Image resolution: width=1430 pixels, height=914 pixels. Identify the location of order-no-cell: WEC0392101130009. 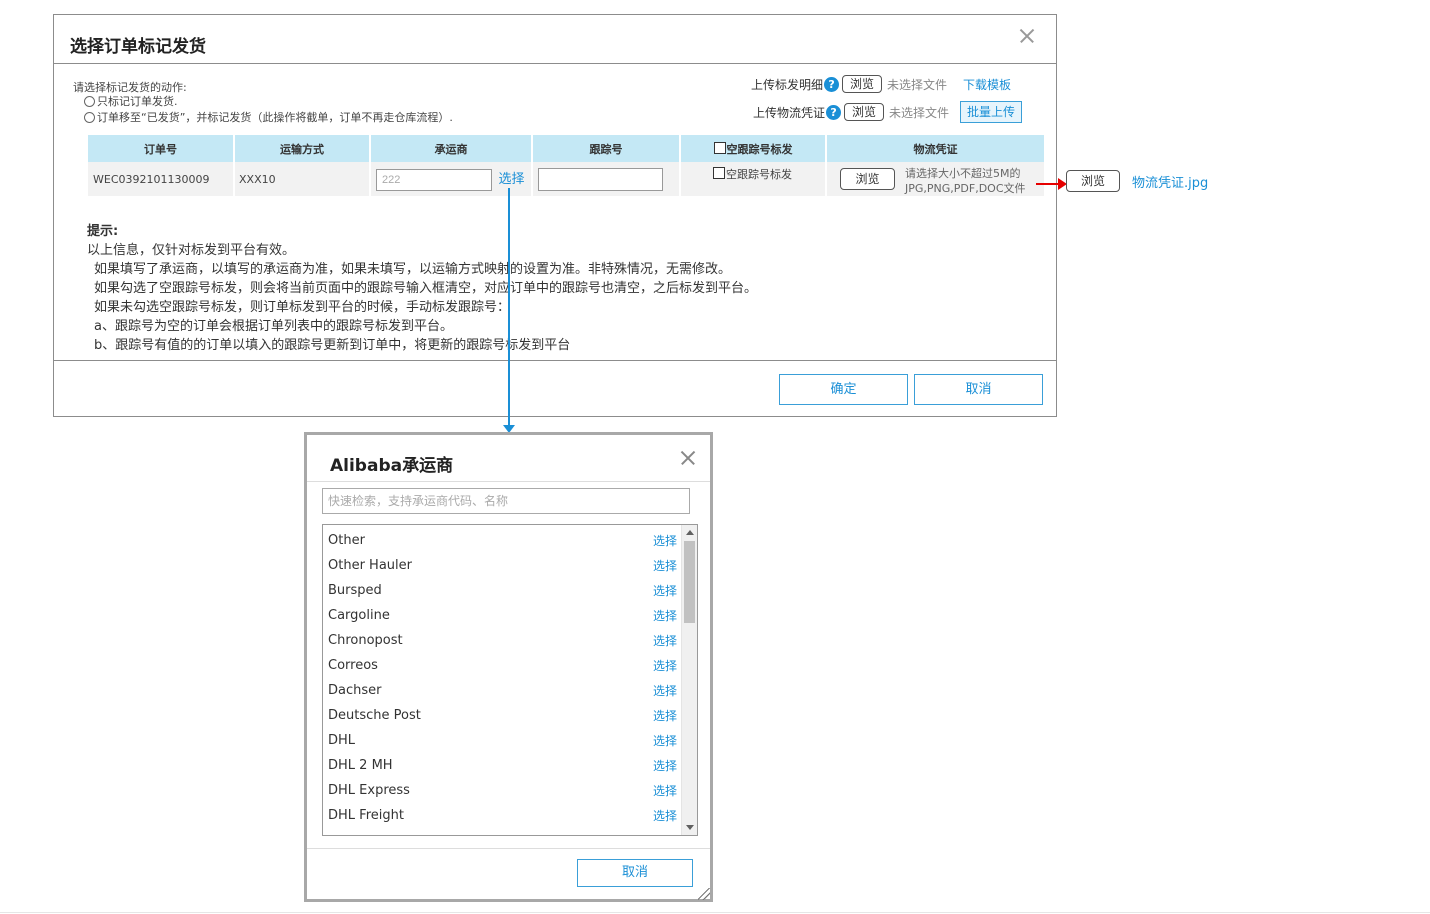
(161, 179).